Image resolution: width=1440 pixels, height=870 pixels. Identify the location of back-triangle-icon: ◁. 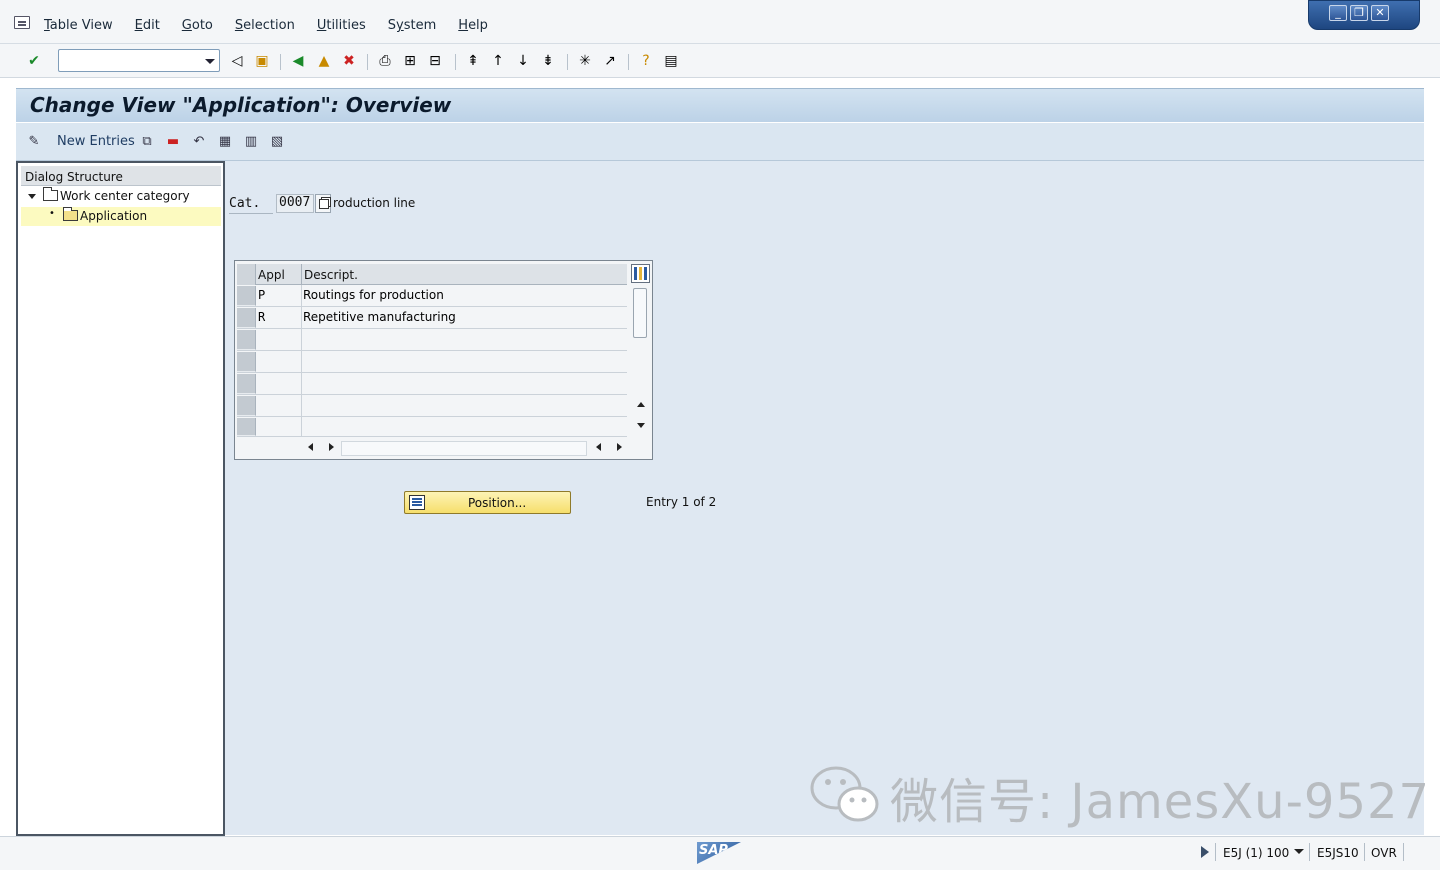
(237, 61).